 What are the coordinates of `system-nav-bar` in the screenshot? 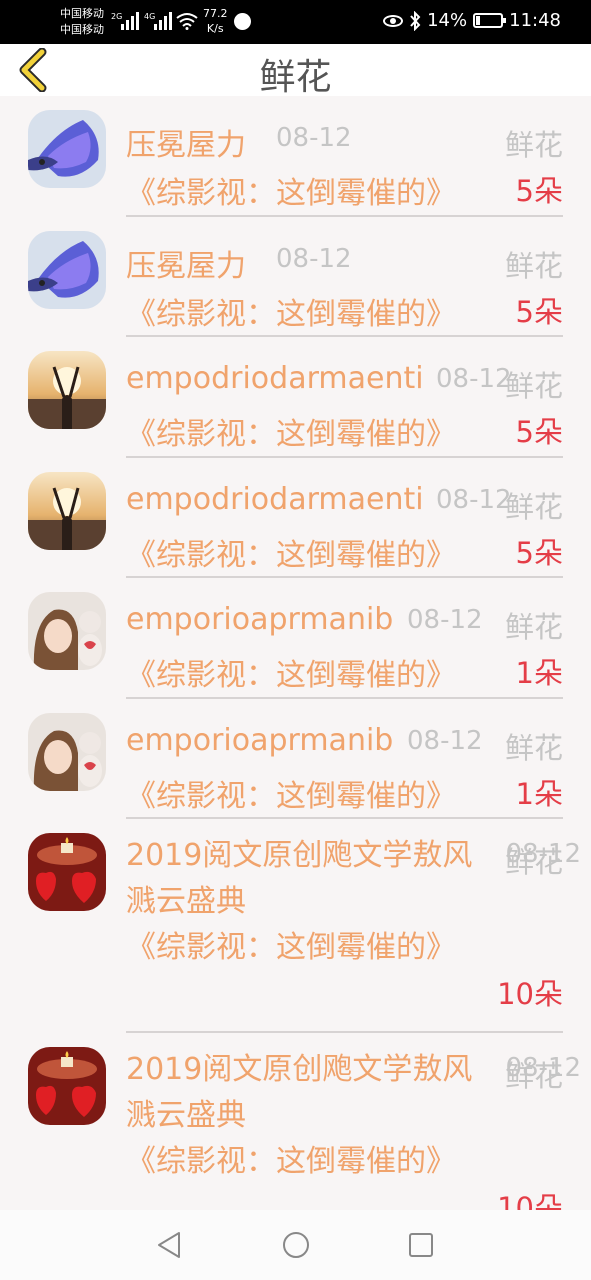 It's located at (295, 1245).